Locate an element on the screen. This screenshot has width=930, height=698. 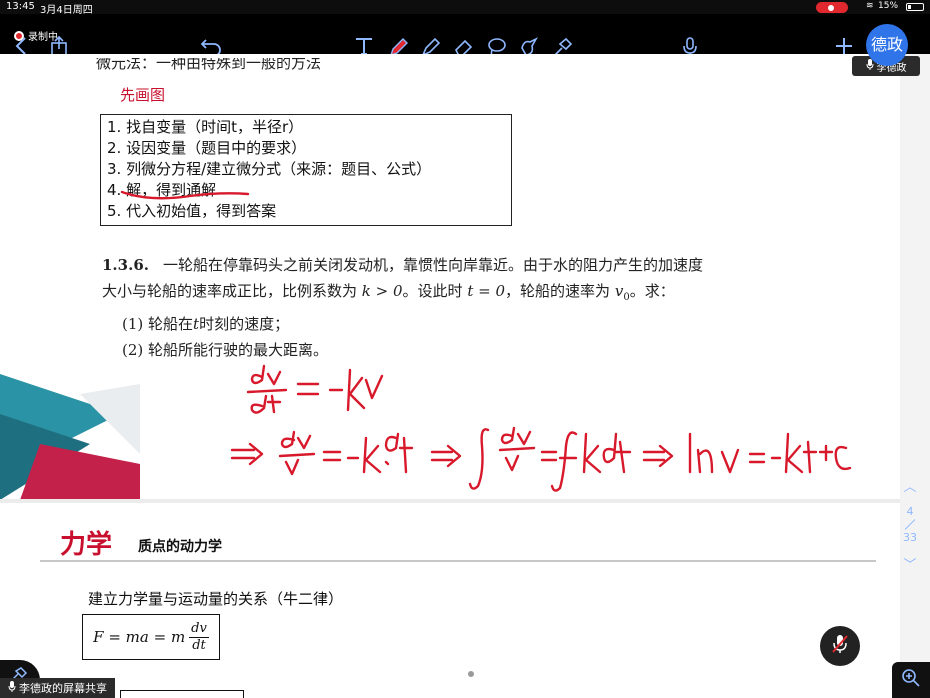
zoom-button is located at coordinates (911, 680).